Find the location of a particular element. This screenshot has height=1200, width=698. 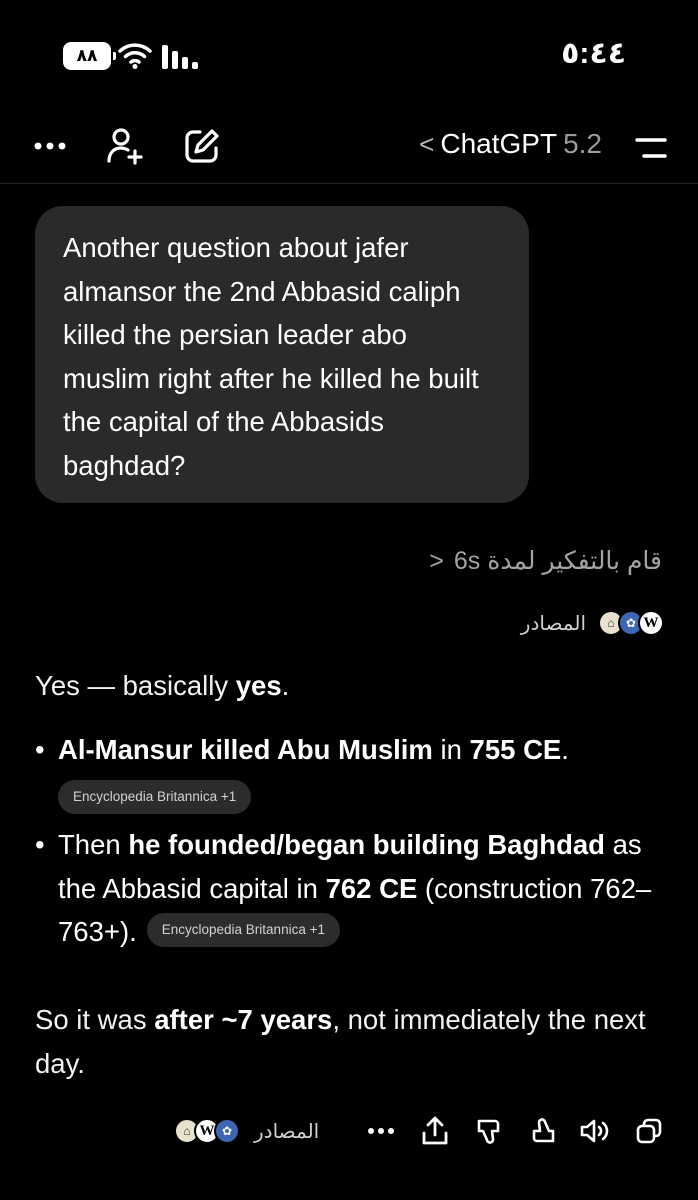

bullet-bold: he founded/began building Baghdad is located at coordinates (366, 844).